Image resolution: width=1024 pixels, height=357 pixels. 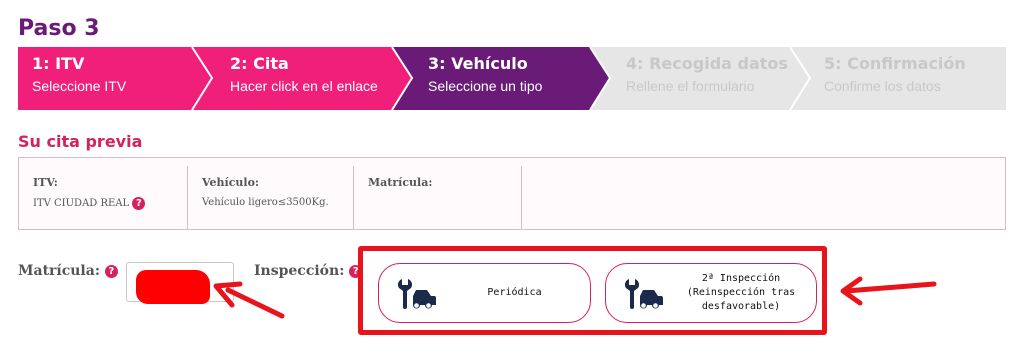 What do you see at coordinates (575, 297) in the screenshot?
I see `annotation-arrows` at bounding box center [575, 297].